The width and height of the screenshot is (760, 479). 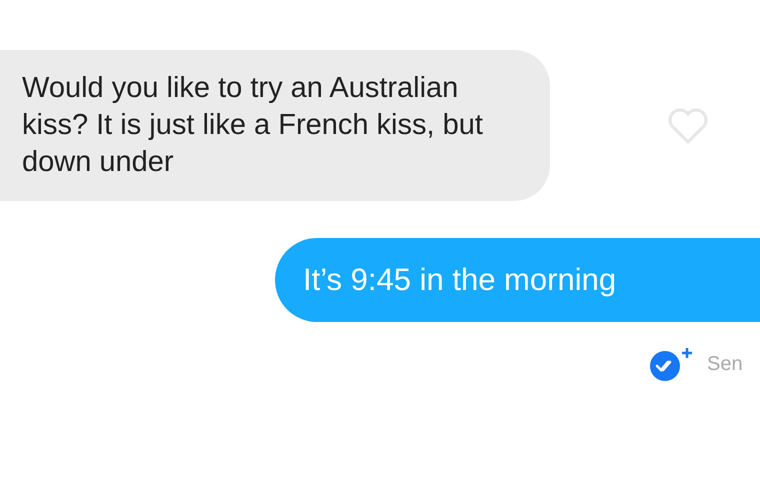 I want to click on message-status: Sen, so click(x=725, y=364).